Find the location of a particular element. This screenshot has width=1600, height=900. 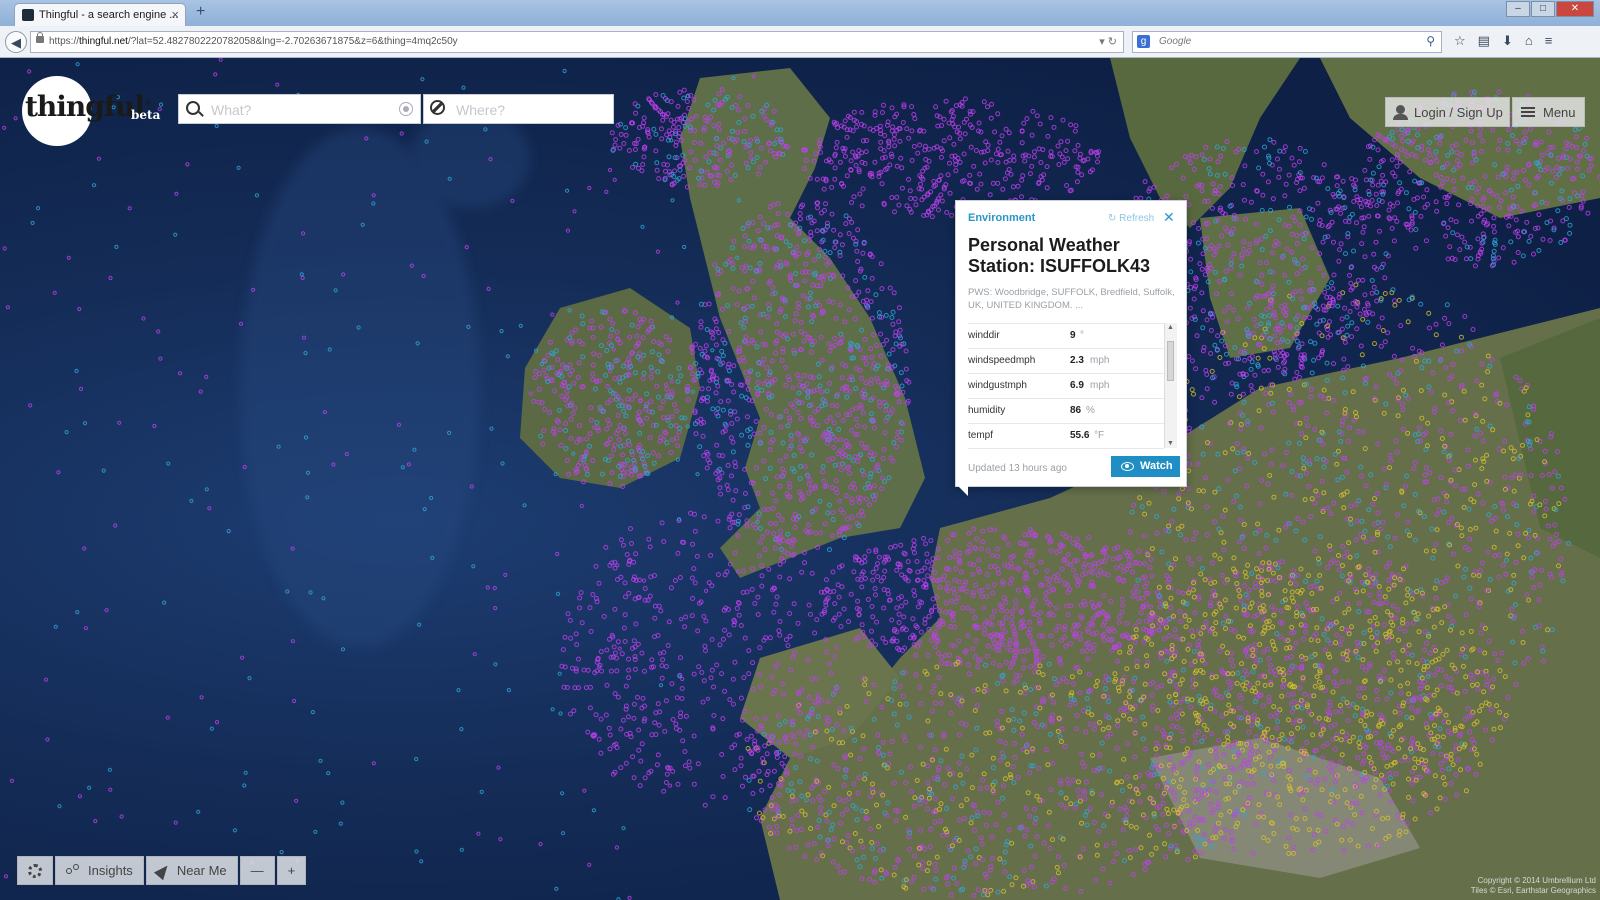

gear-icon is located at coordinates (35, 870).